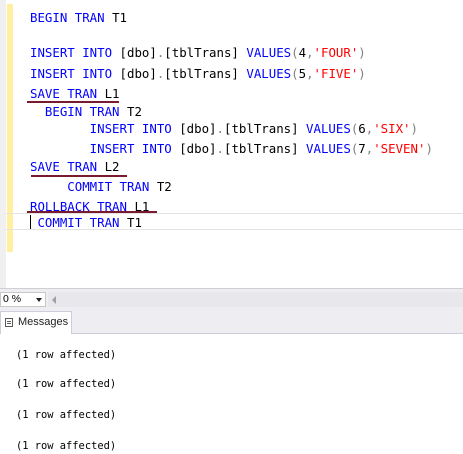 This screenshot has width=463, height=454. I want to click on zoom-value: 0 %, so click(12, 299).